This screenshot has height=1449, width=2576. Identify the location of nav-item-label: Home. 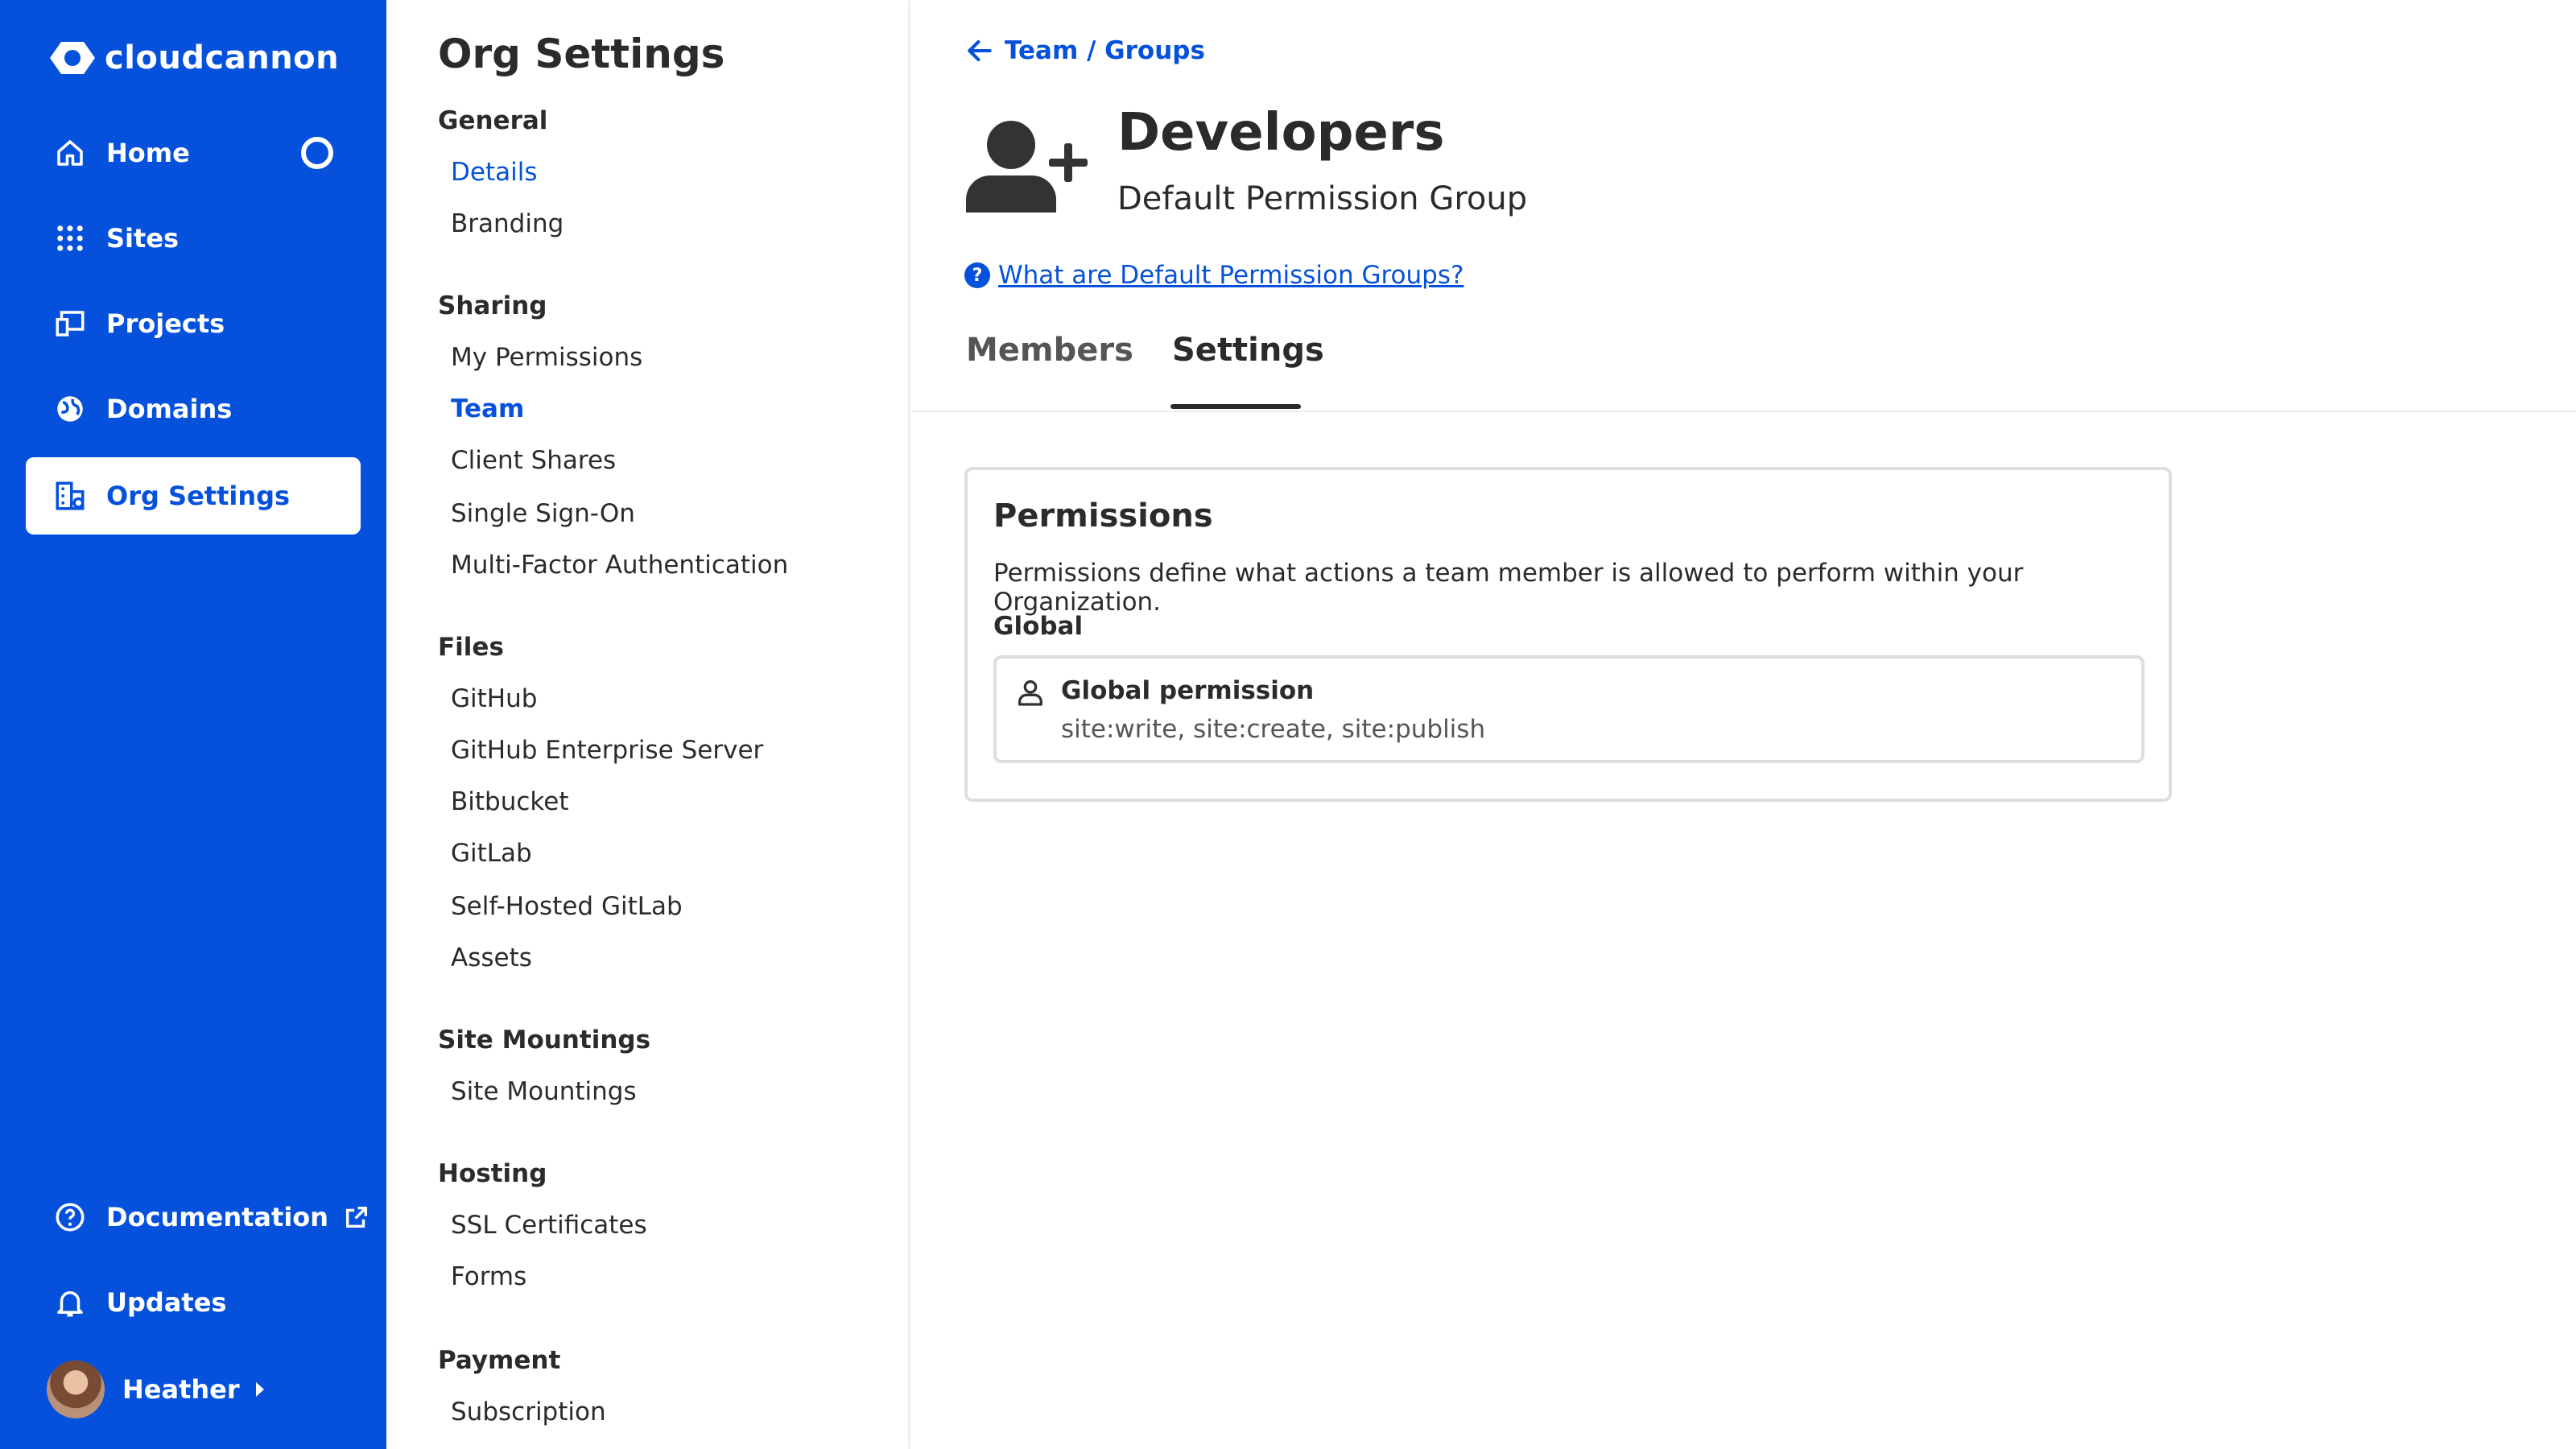
(148, 153).